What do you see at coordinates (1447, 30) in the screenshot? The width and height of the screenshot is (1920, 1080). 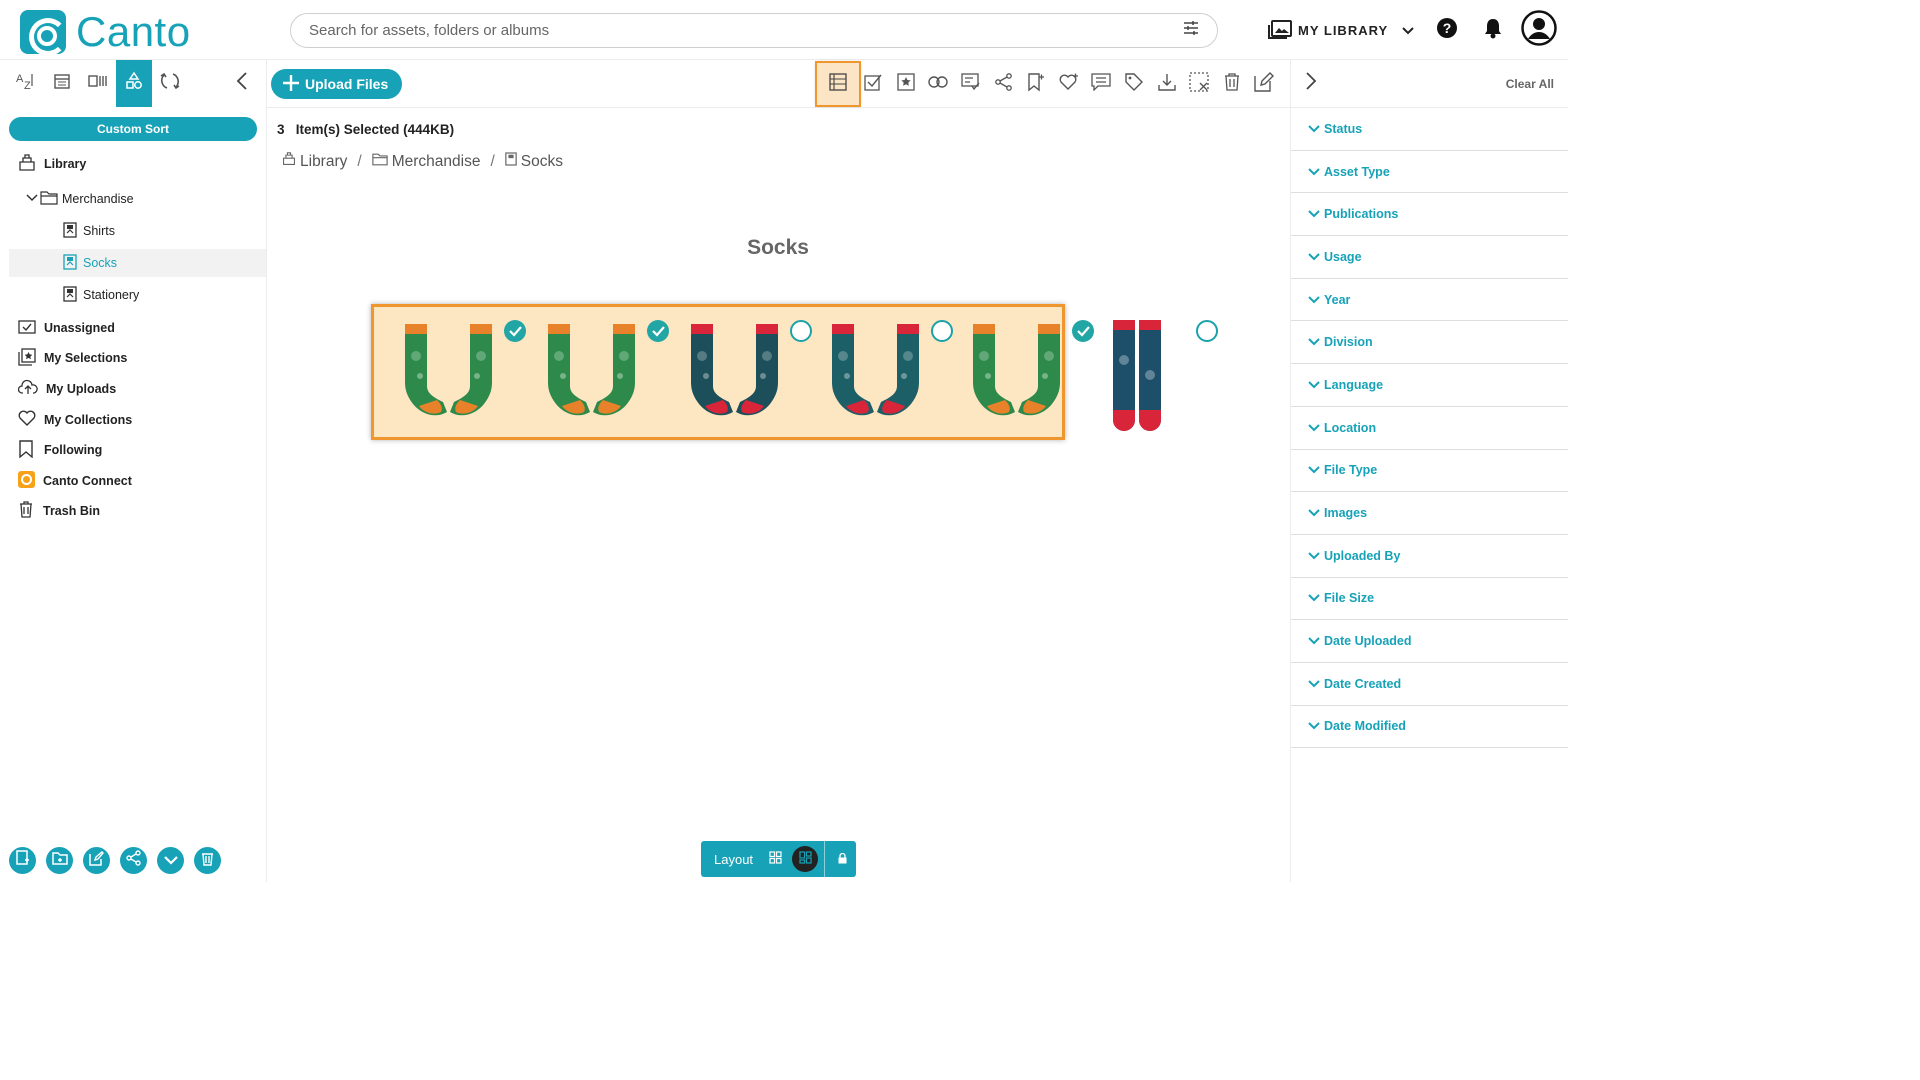 I see `help-button: ?` at bounding box center [1447, 30].